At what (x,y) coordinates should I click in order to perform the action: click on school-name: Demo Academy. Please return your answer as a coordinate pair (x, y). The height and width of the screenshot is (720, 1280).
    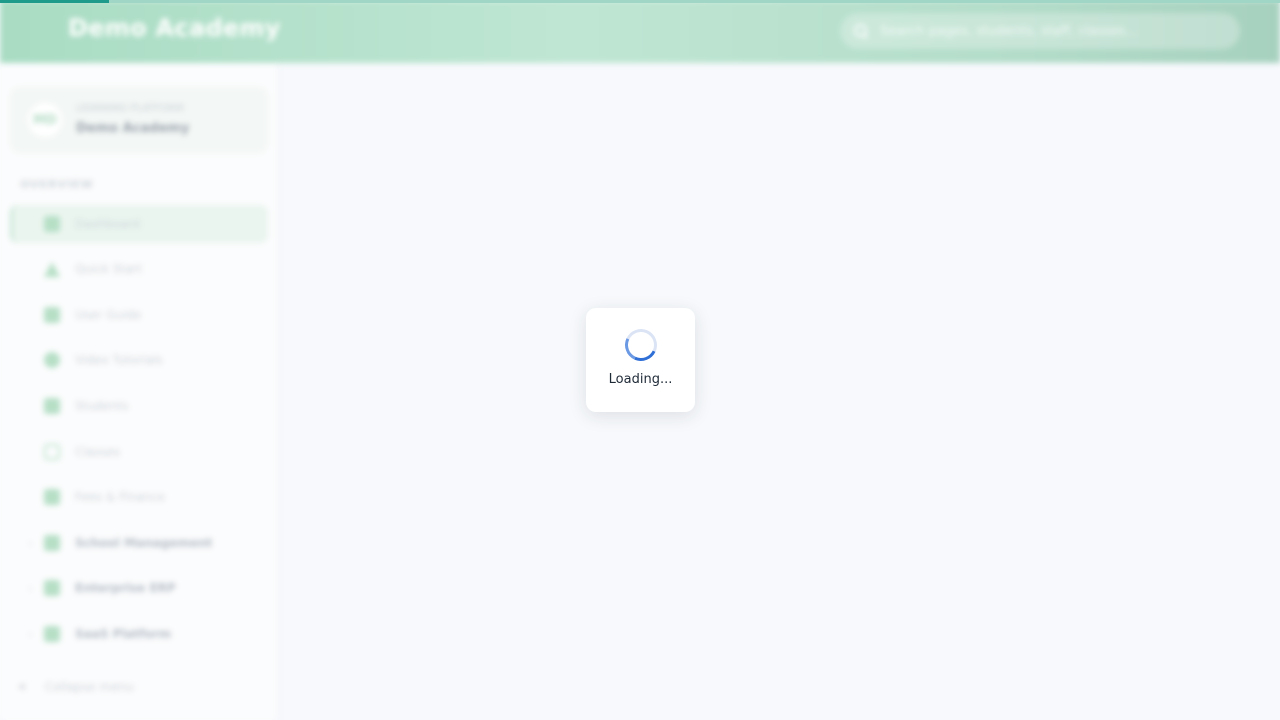
    Looking at the image, I should click on (133, 128).